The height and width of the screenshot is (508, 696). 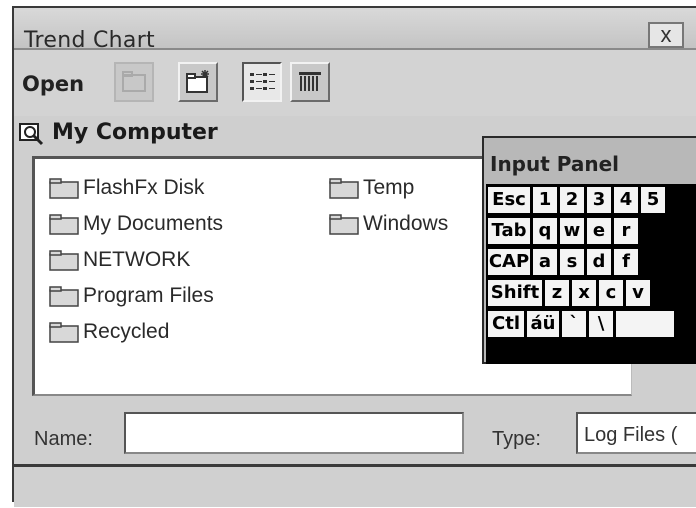 What do you see at coordinates (406, 223) in the screenshot?
I see `file-name: Windows` at bounding box center [406, 223].